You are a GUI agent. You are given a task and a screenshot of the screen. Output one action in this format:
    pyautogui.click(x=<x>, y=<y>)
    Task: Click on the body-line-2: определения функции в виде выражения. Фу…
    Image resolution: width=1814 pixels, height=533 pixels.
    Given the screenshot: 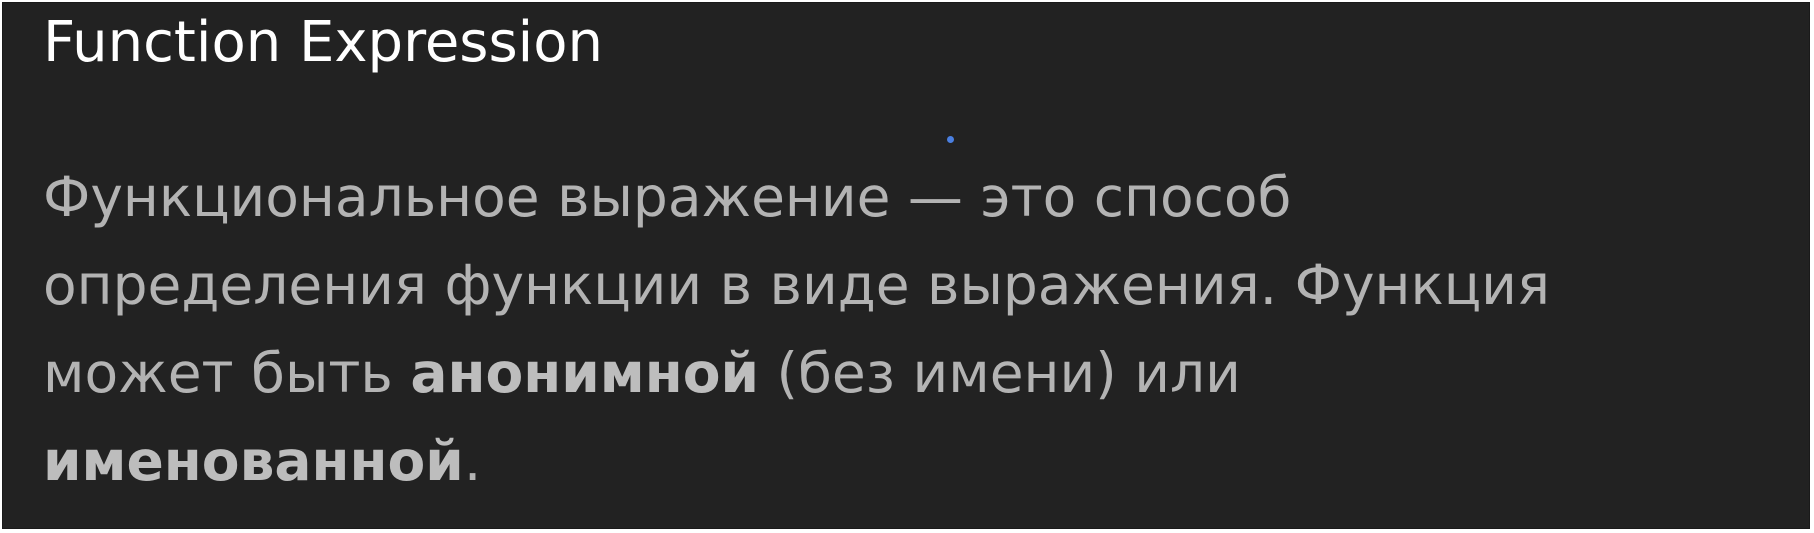 What is the action you would take?
    pyautogui.click(x=796, y=285)
    